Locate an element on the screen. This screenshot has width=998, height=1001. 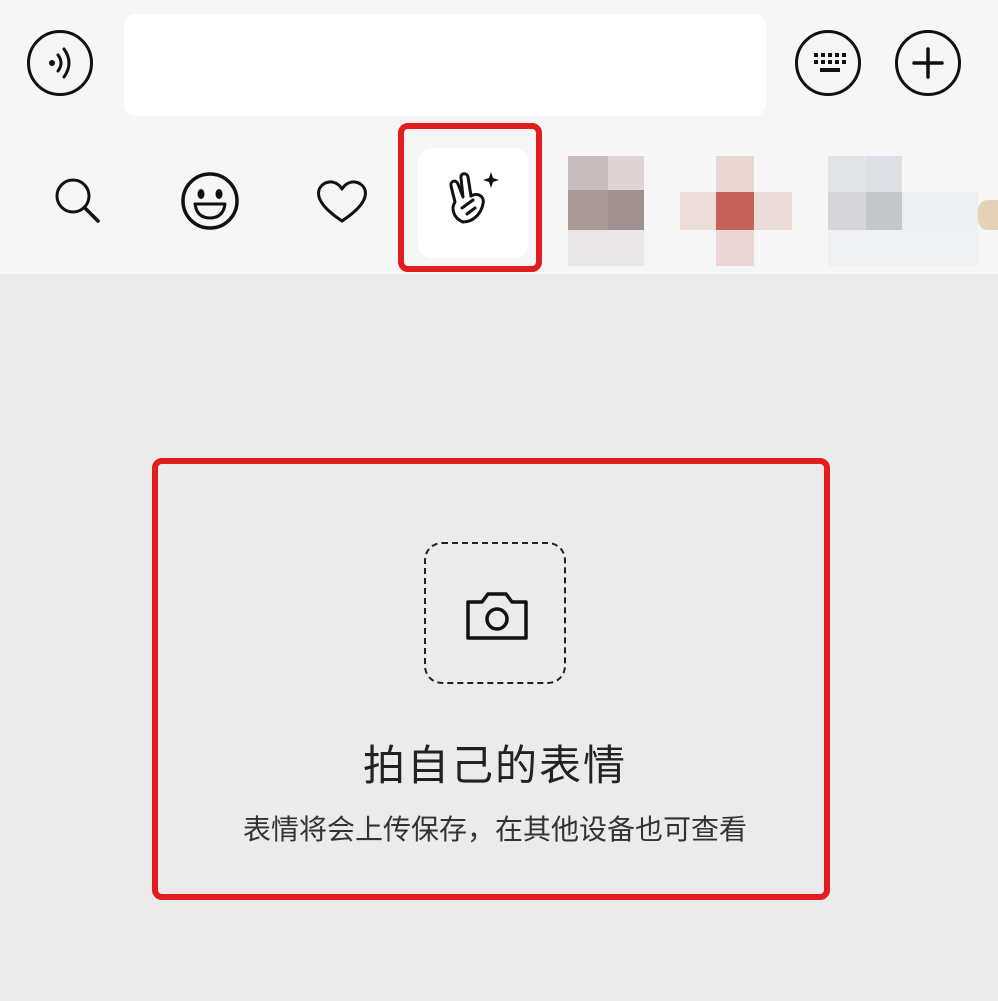
tab-favorites is located at coordinates (342, 201).